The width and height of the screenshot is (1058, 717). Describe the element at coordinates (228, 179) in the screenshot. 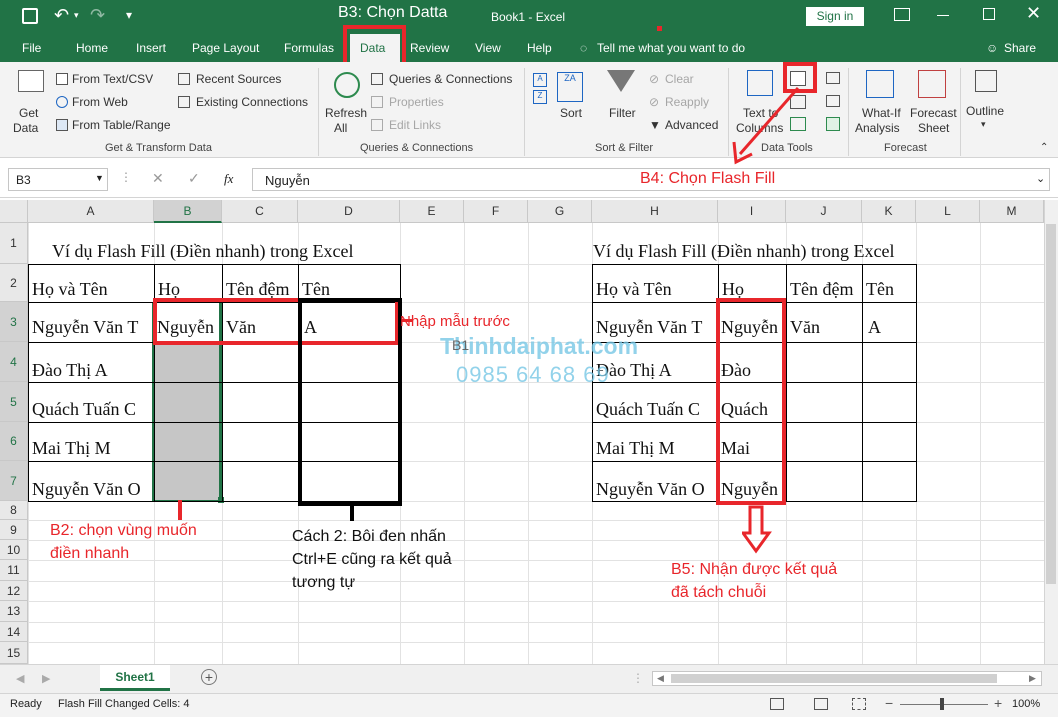

I see `insert-function-button: fx` at that location.